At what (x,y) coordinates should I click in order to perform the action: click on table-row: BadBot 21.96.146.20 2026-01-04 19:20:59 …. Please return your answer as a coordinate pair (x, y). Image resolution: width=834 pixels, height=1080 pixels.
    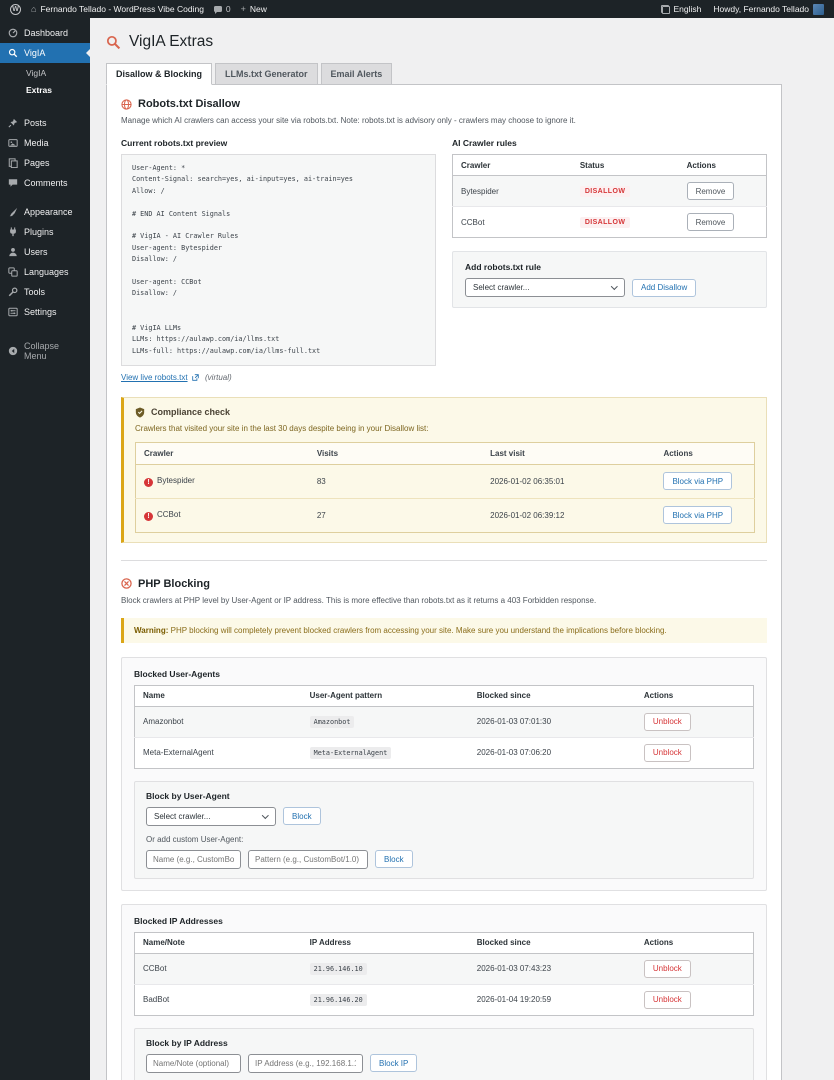
    Looking at the image, I should click on (444, 999).